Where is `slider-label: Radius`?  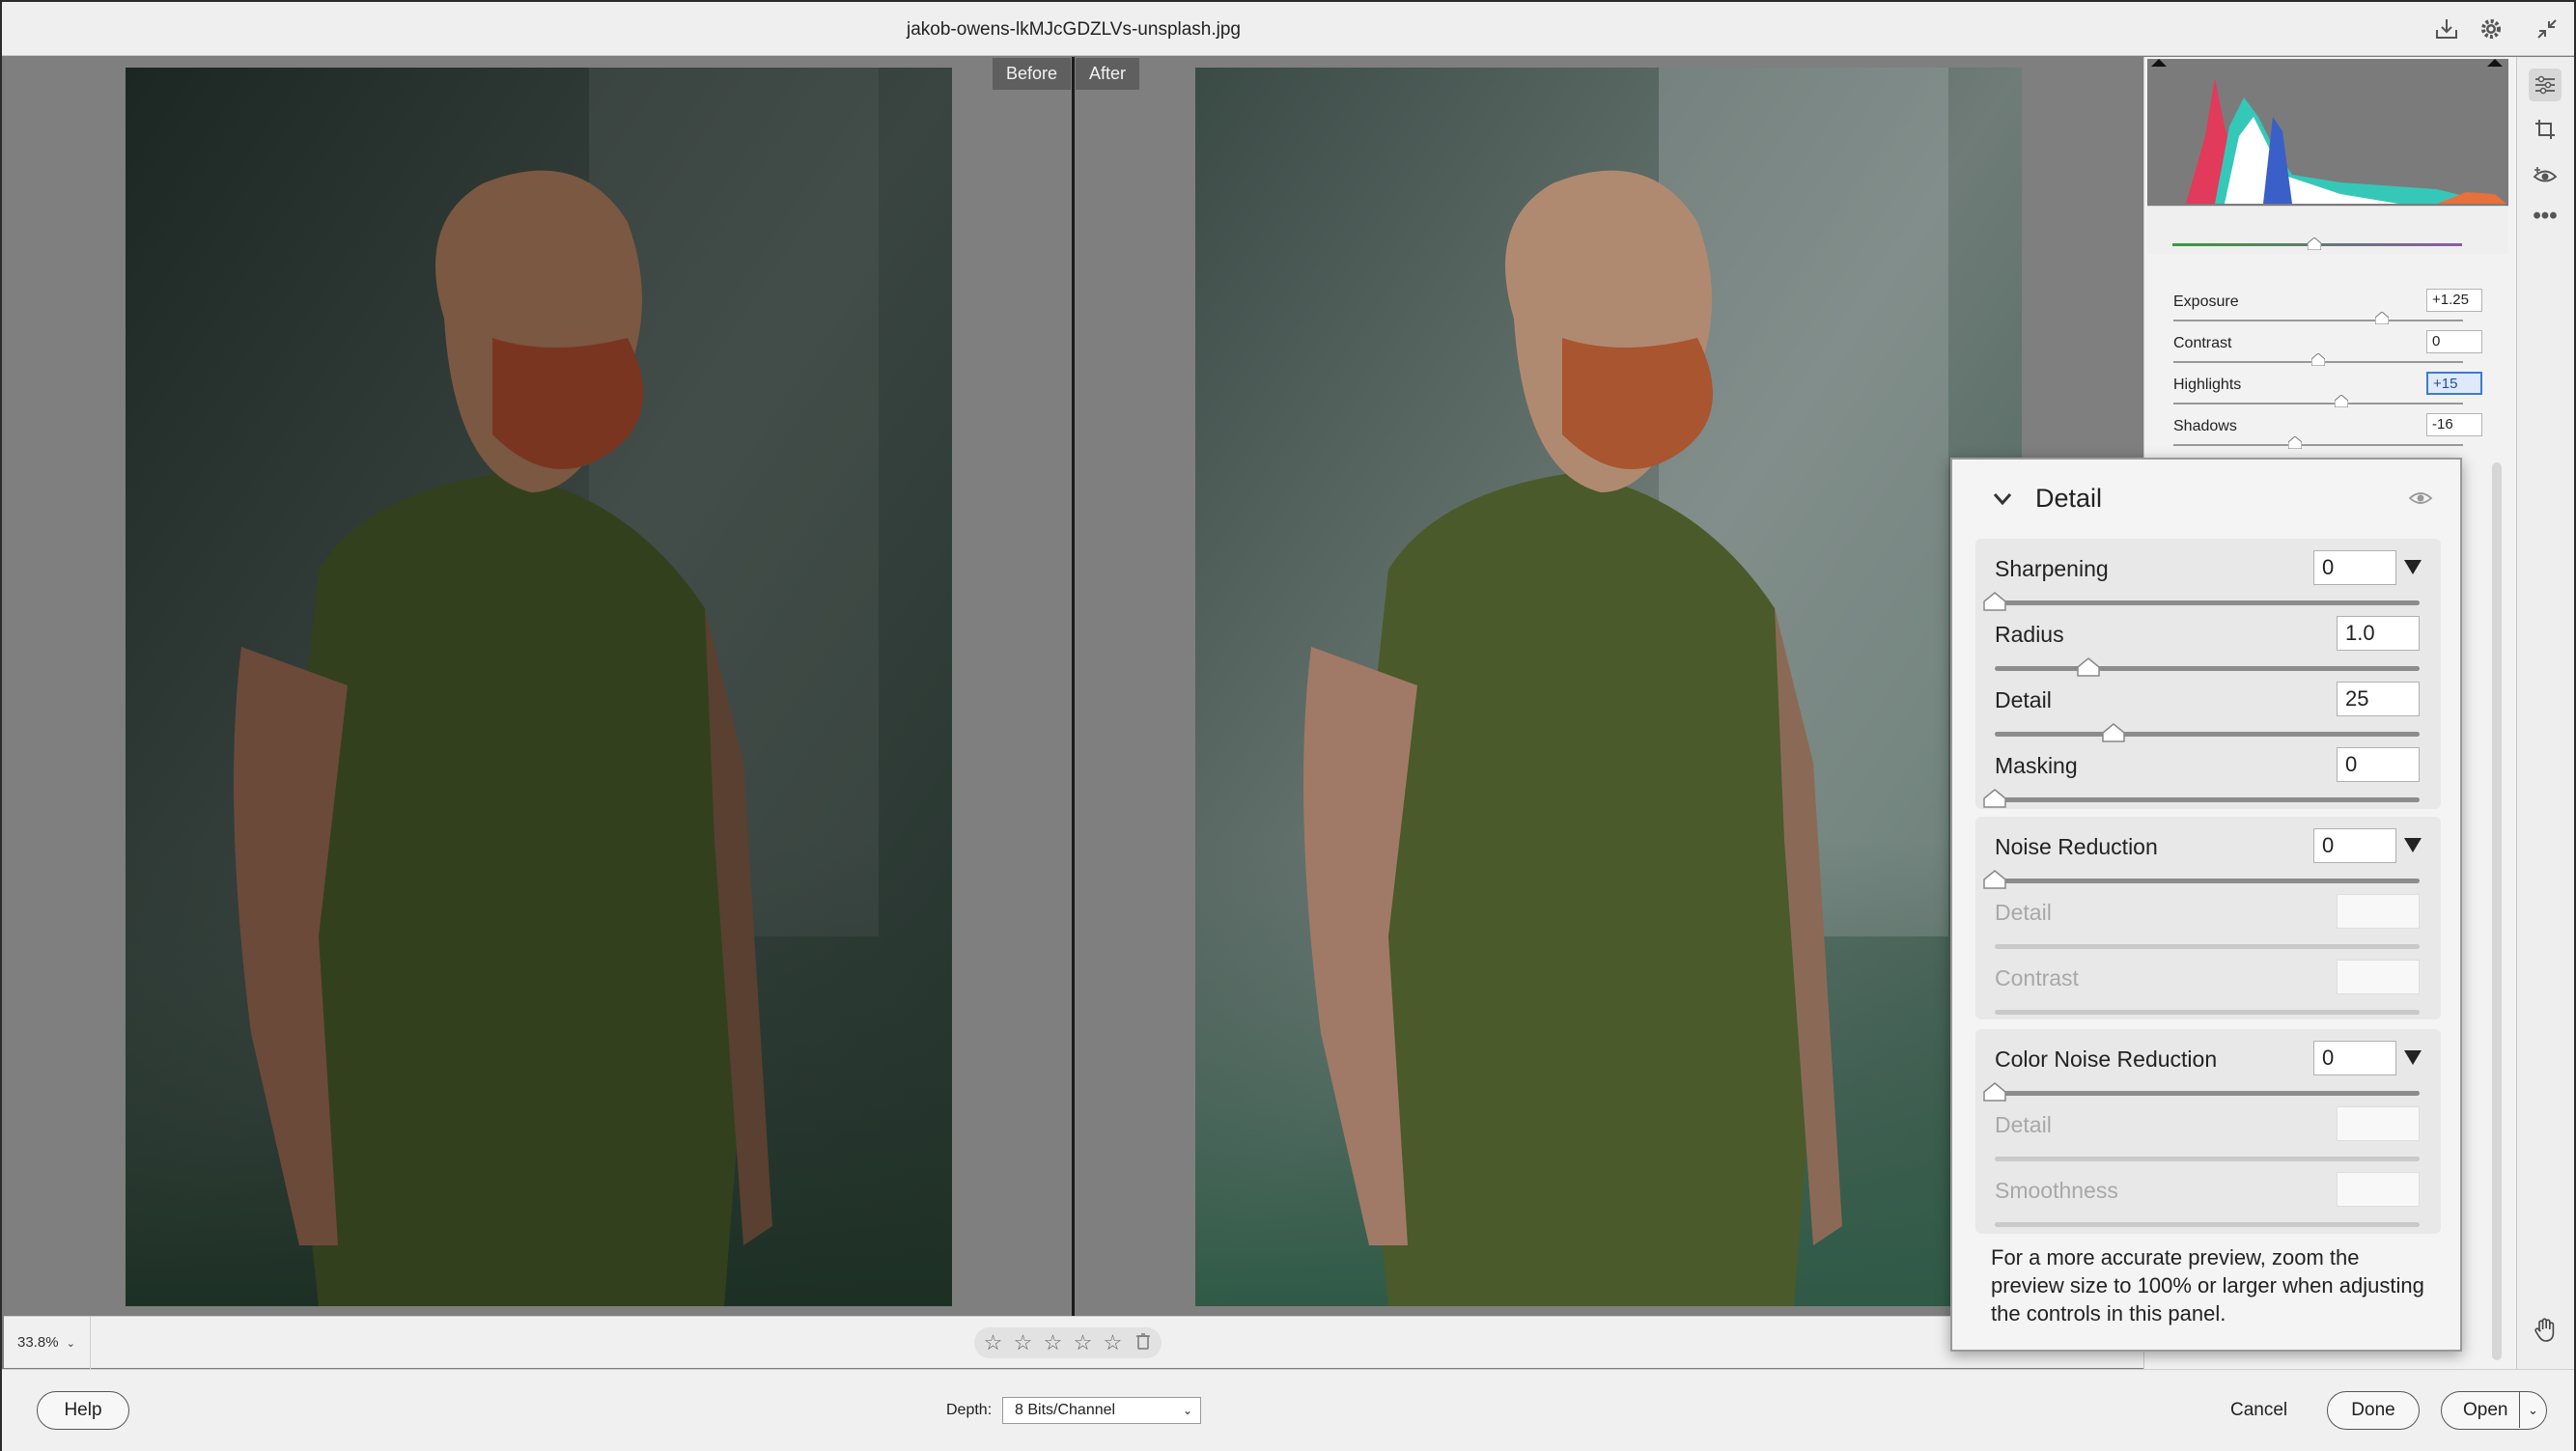 slider-label: Radius is located at coordinates (2030, 634).